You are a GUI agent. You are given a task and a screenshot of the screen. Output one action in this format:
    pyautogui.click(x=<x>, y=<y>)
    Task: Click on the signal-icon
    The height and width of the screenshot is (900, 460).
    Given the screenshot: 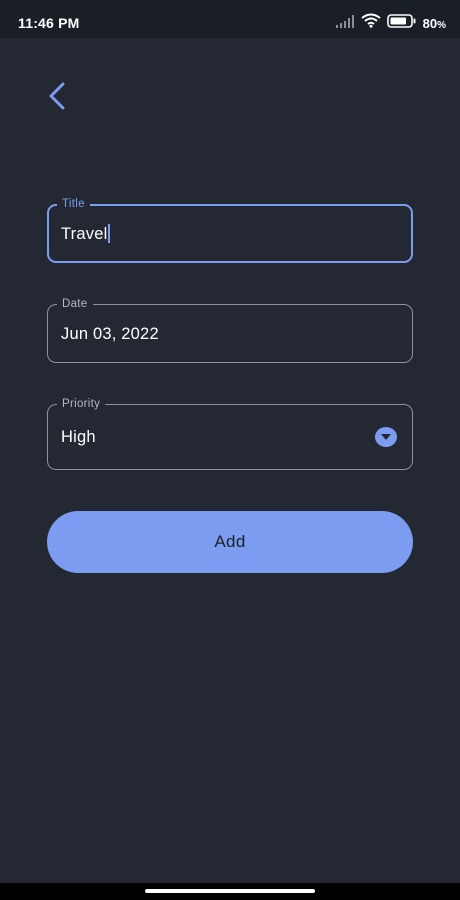 What is the action you would take?
    pyautogui.click(x=345, y=23)
    